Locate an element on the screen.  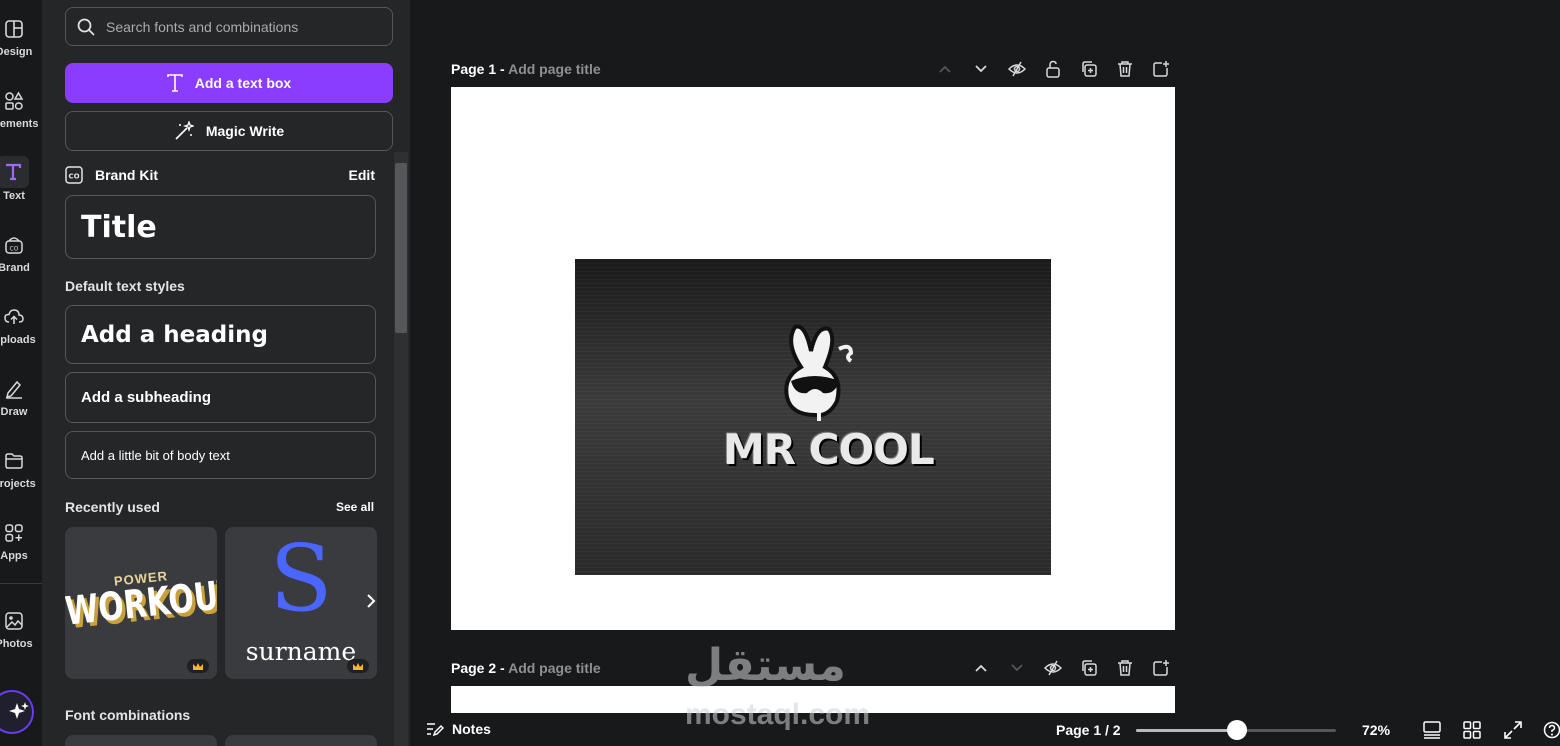
body-text-style: Add a little bit of body text is located at coordinates (220, 455).